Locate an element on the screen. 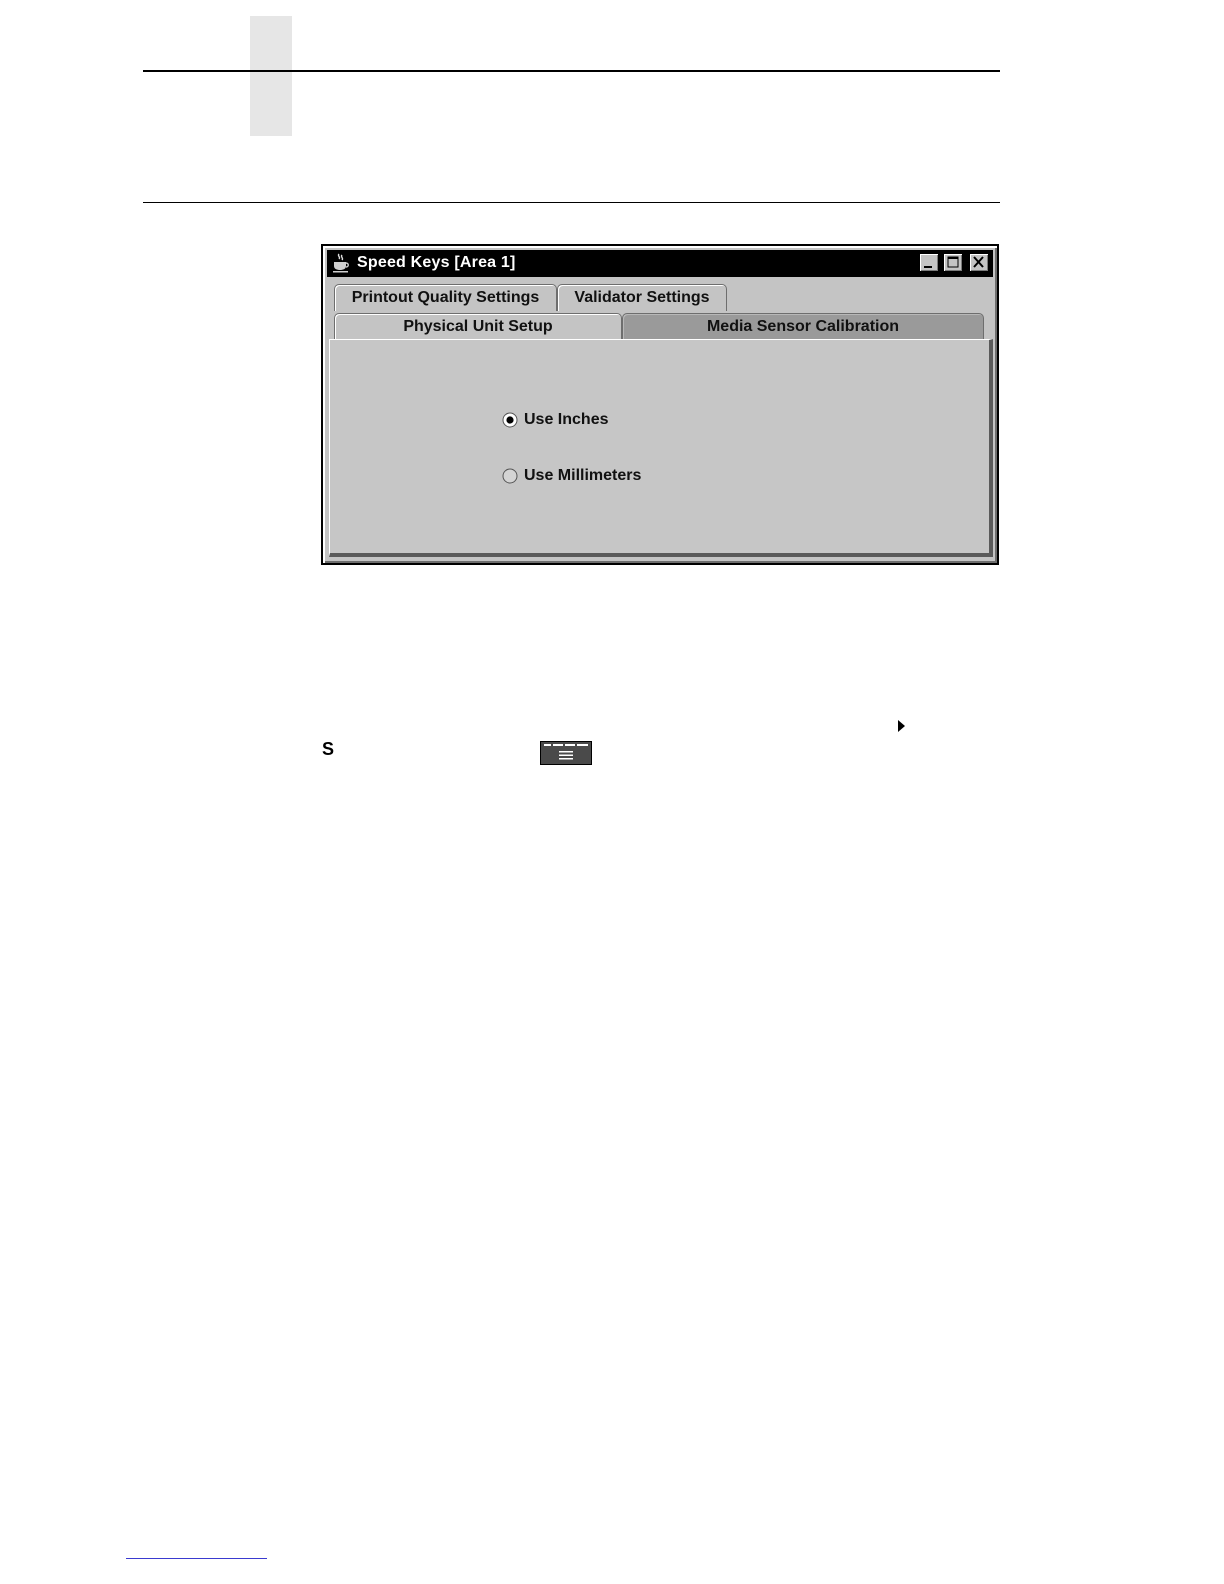  tab-validator-settings: Validator Settings is located at coordinates (642, 297).